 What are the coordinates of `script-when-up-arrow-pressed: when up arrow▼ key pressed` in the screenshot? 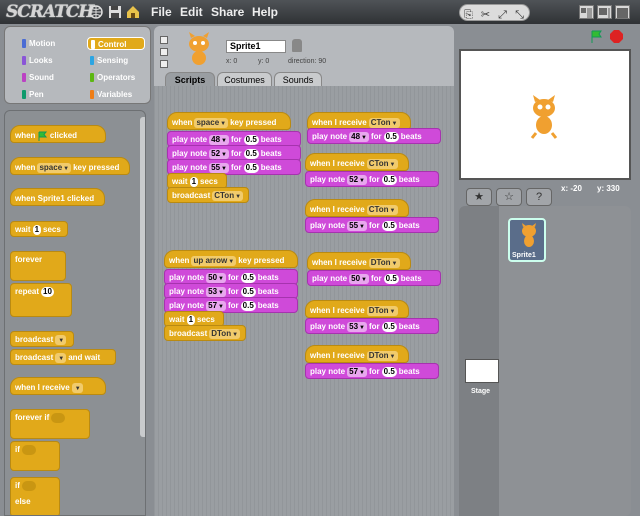 It's located at (231, 259).